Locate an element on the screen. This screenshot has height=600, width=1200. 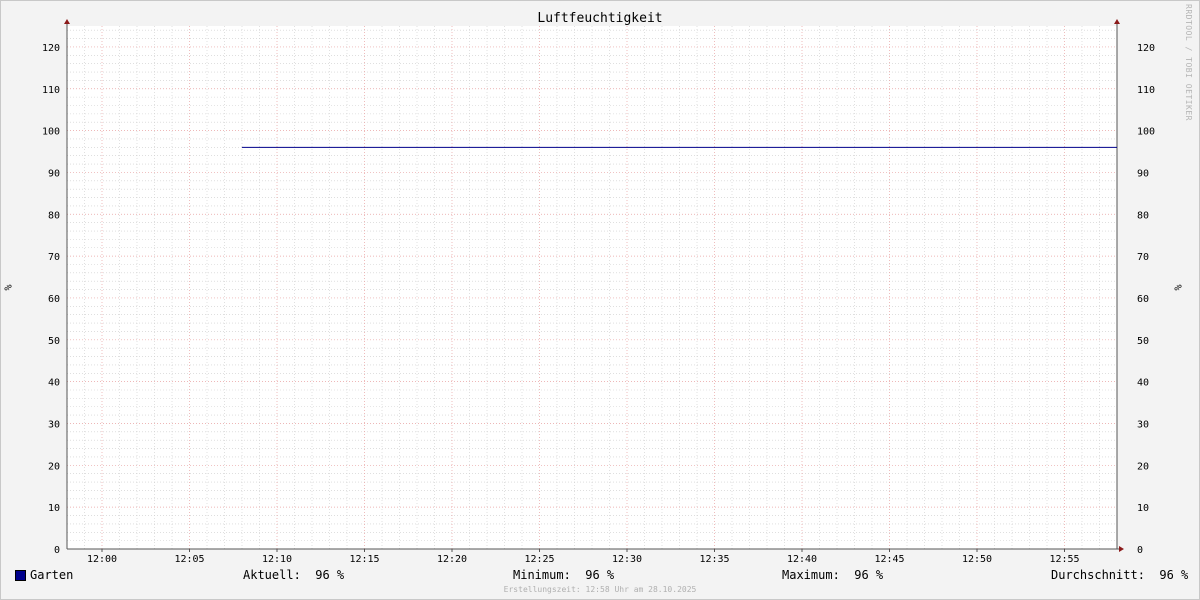
y-tick-label-left: 40 is located at coordinates (54, 383).